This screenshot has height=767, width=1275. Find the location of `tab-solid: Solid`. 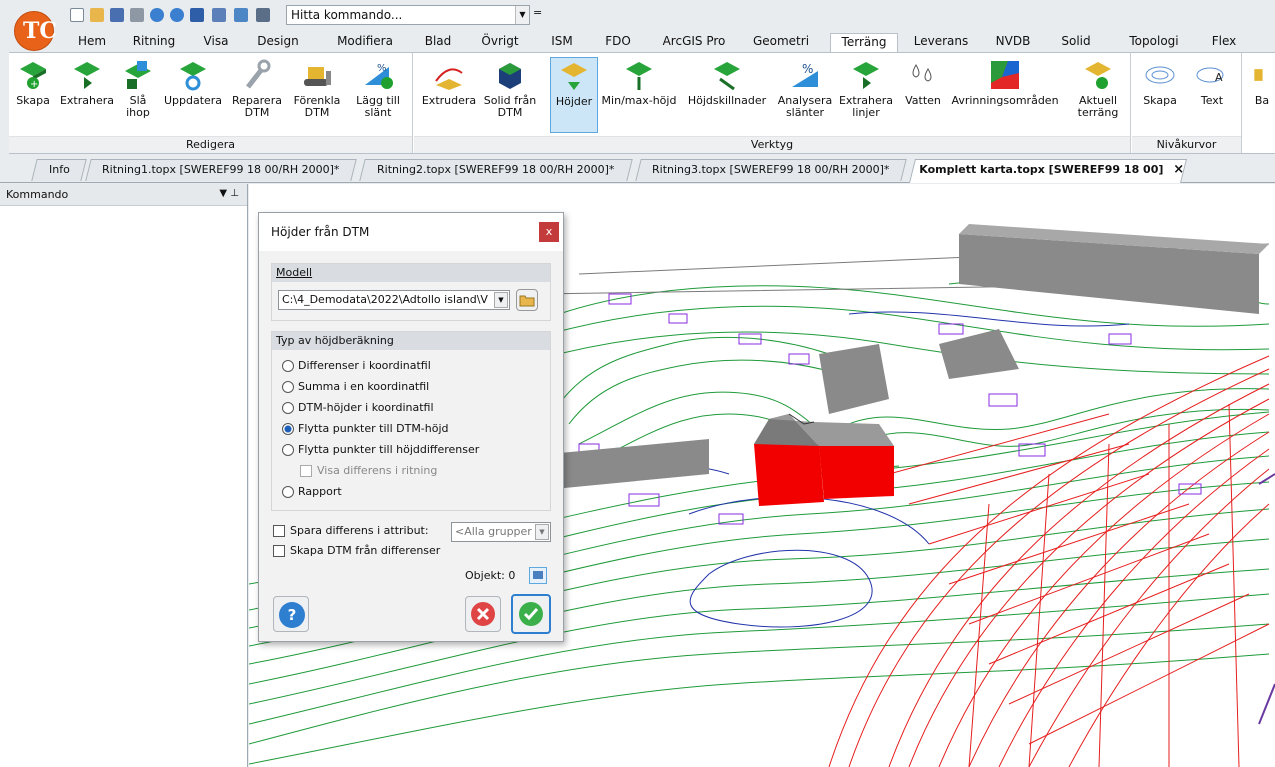

tab-solid: Solid is located at coordinates (1076, 42).